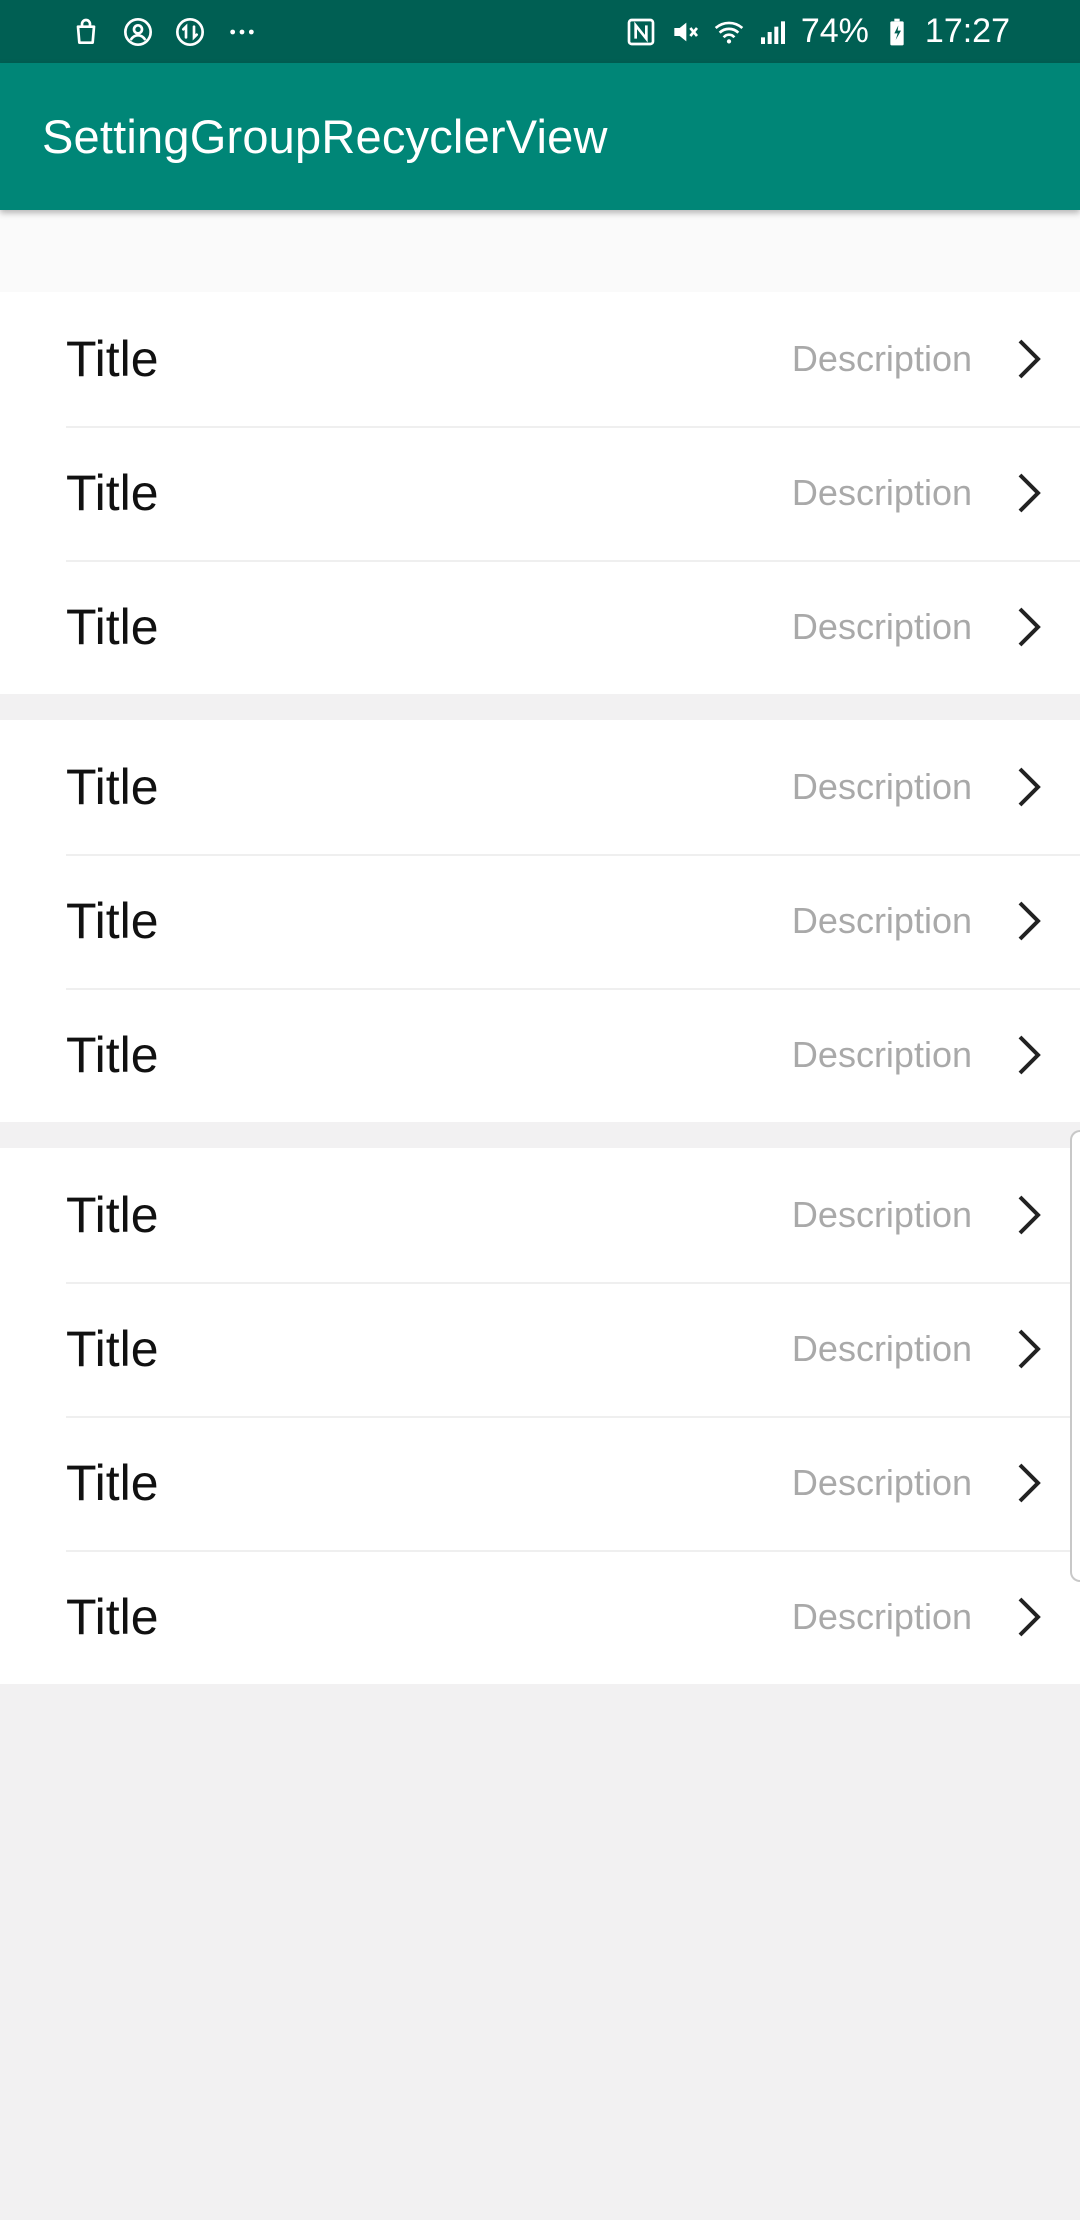 The image size is (1080, 2220). Describe the element at coordinates (190, 32) in the screenshot. I see `data-sync-icon` at that location.